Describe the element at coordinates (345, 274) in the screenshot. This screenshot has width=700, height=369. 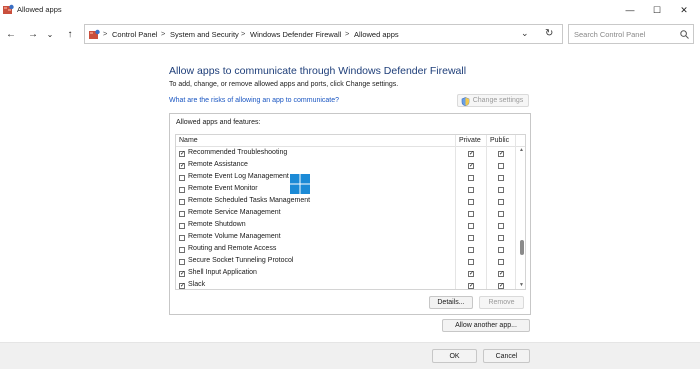
I see `table-row: ✓ Shell Input Application ✓ ✓` at that location.